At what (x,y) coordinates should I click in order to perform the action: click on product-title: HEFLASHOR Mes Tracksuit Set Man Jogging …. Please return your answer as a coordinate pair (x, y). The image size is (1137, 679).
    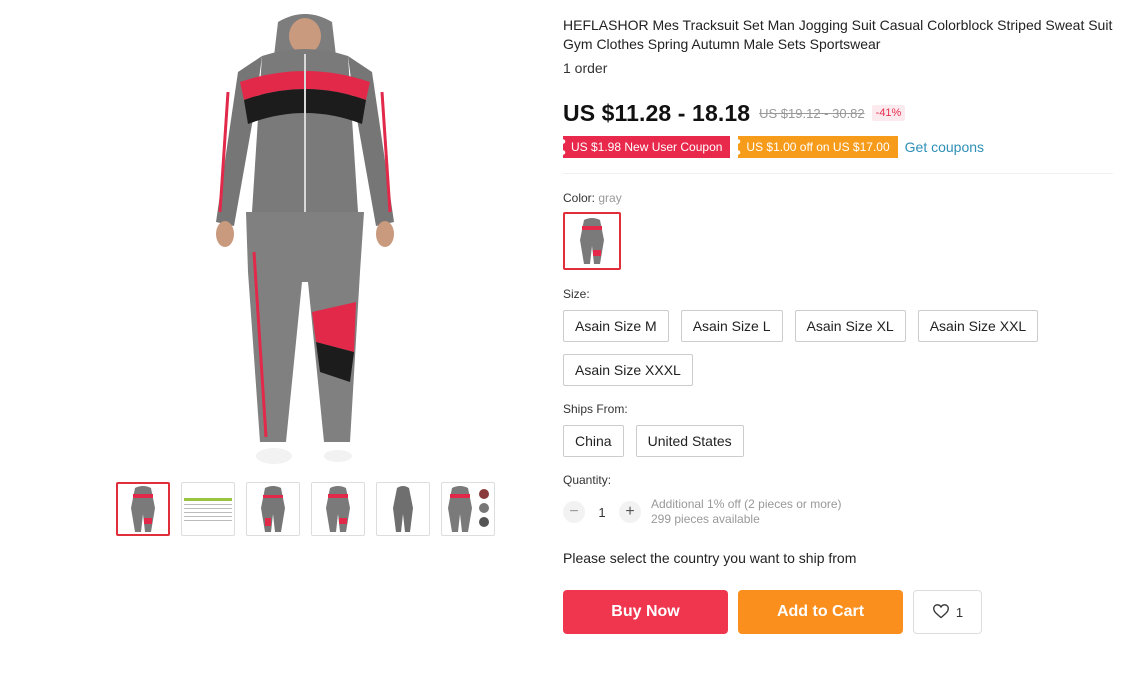
    Looking at the image, I should click on (838, 34).